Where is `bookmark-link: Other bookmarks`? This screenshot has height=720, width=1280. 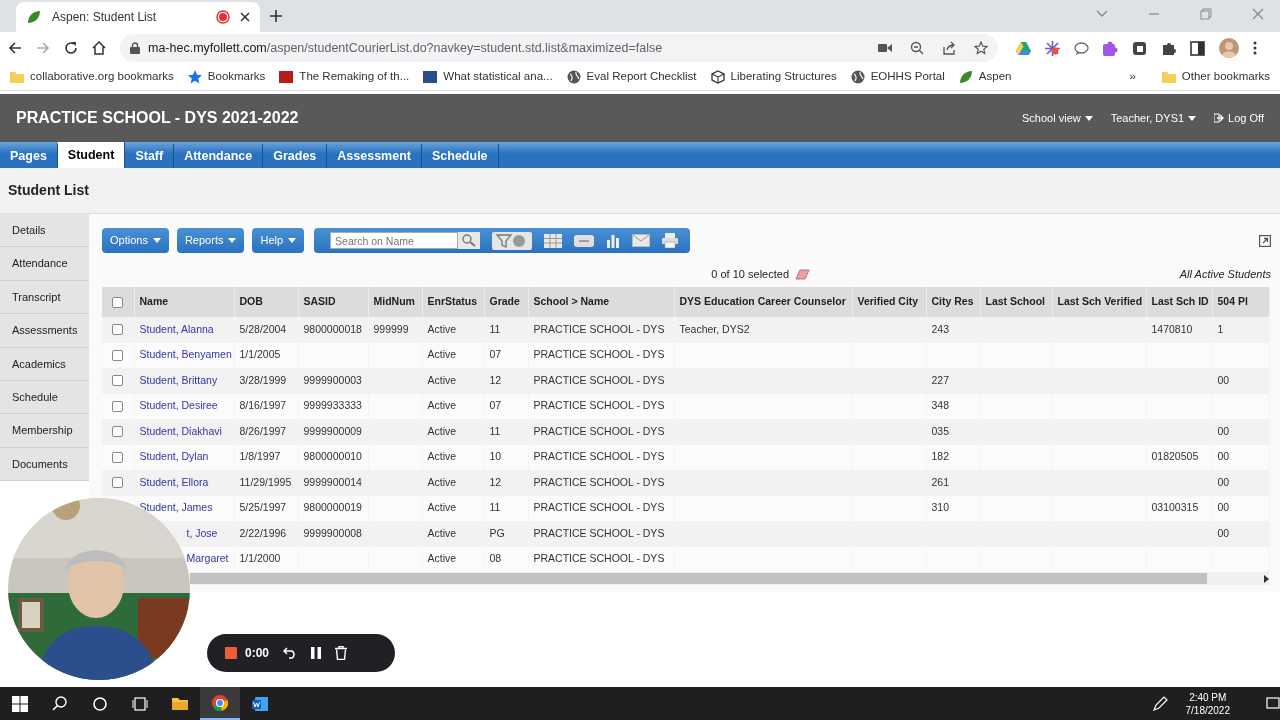
bookmark-link: Other bookmarks is located at coordinates (1225, 77).